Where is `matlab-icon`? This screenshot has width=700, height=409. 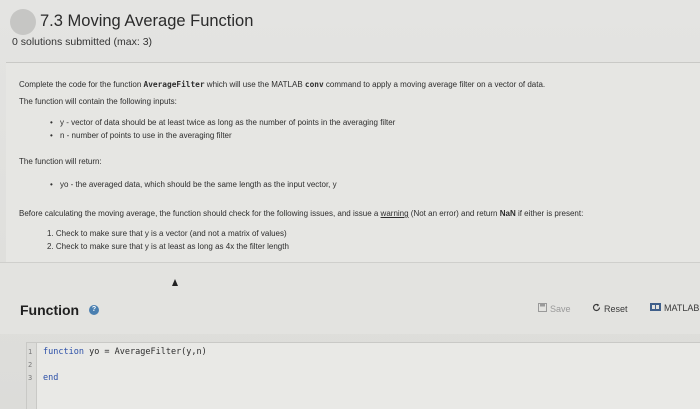 matlab-icon is located at coordinates (655, 308).